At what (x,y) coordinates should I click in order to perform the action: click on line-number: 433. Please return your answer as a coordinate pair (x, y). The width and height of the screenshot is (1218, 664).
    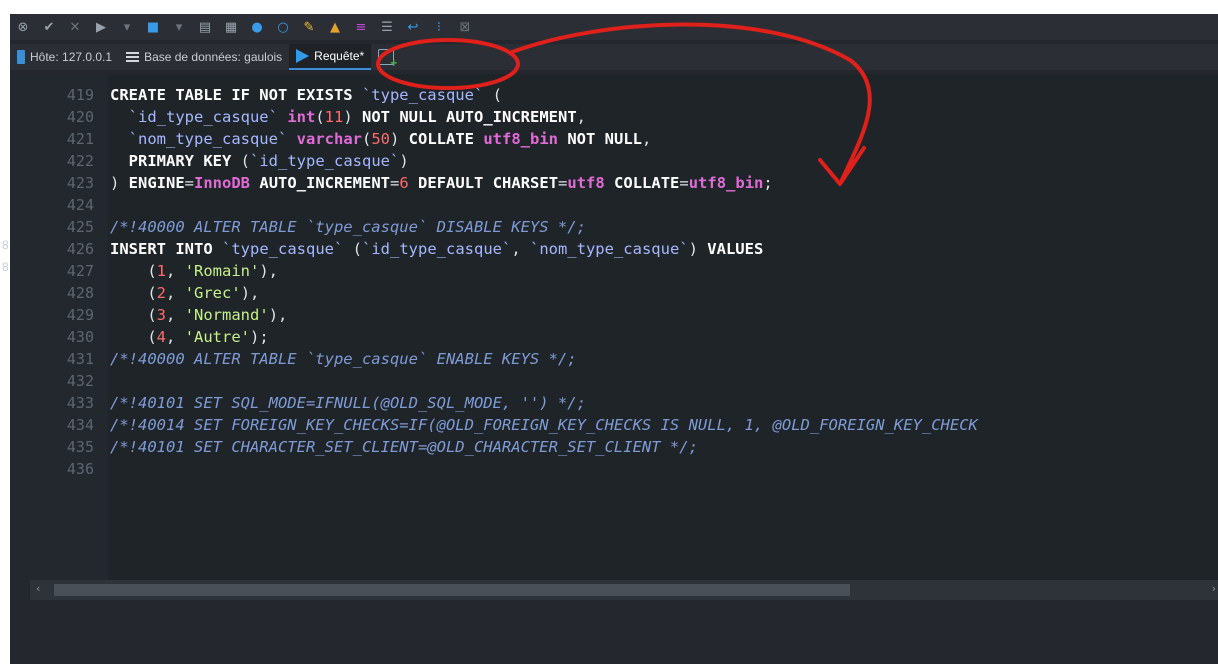
    Looking at the image, I should click on (80, 403).